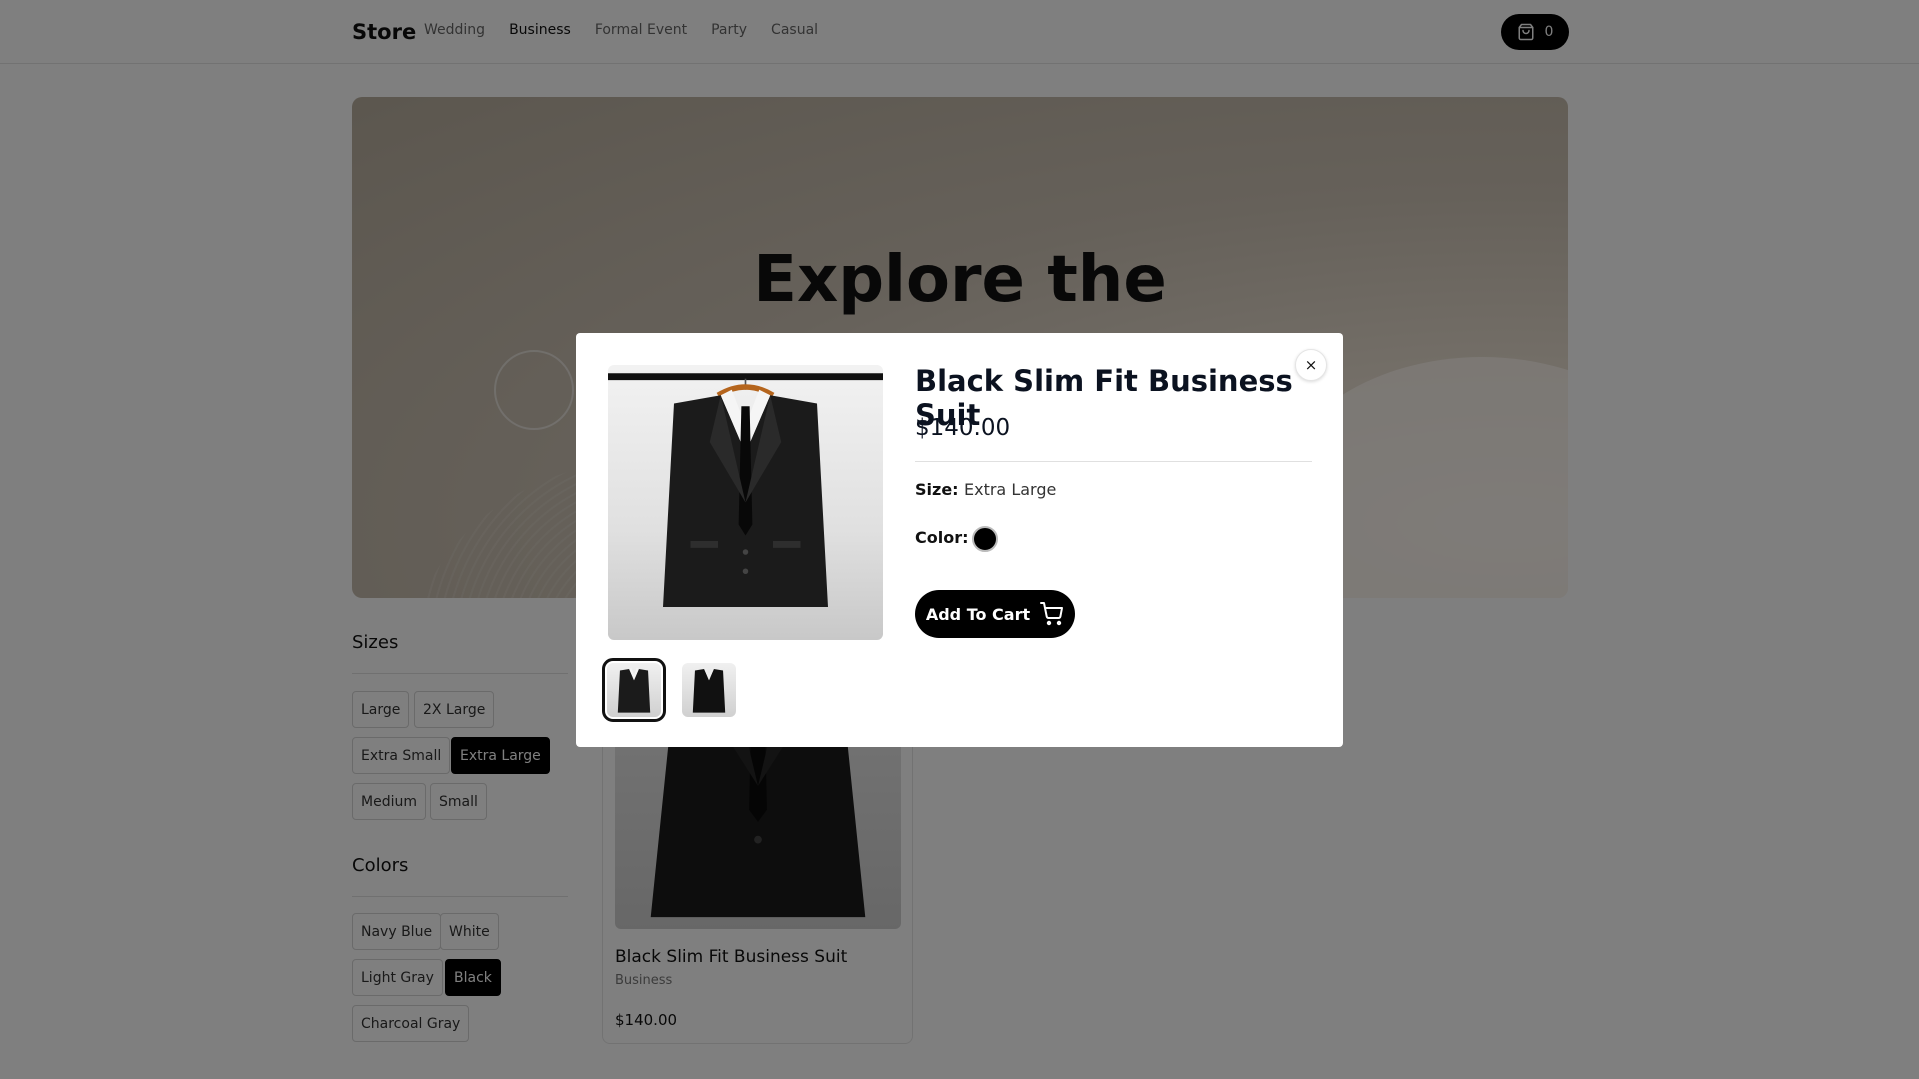  I want to click on modal-main-image, so click(745, 502).